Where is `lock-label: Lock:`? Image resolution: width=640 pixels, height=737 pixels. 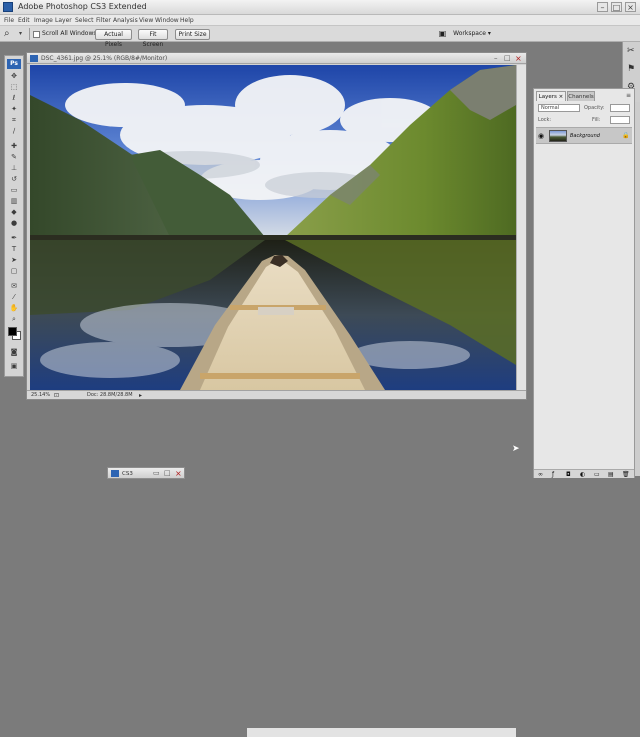
lock-label: Lock: is located at coordinates (545, 120).